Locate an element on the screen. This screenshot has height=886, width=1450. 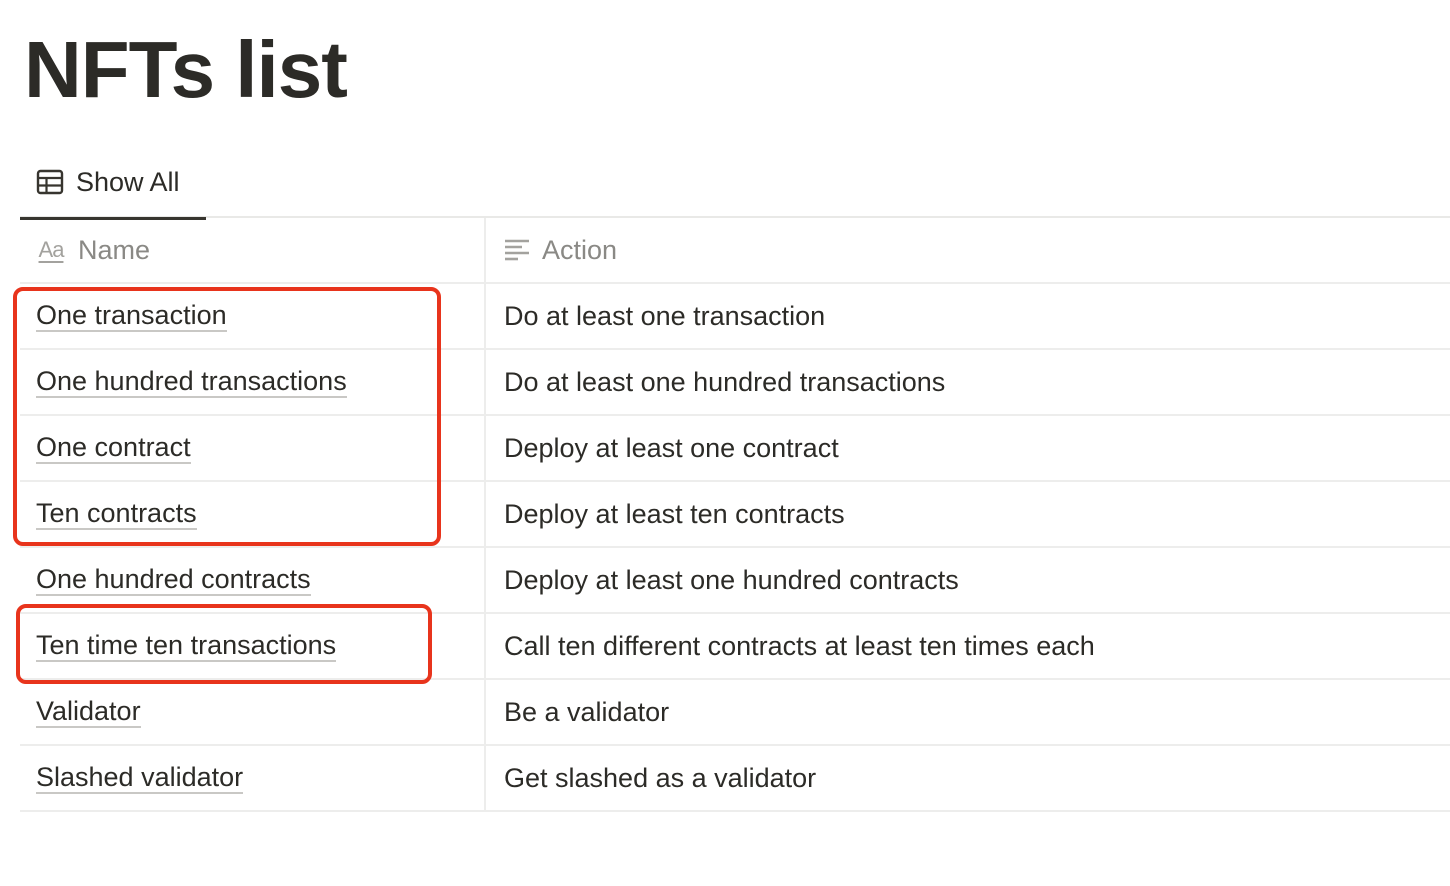
tab-show-all: Show All is located at coordinates (113, 183).